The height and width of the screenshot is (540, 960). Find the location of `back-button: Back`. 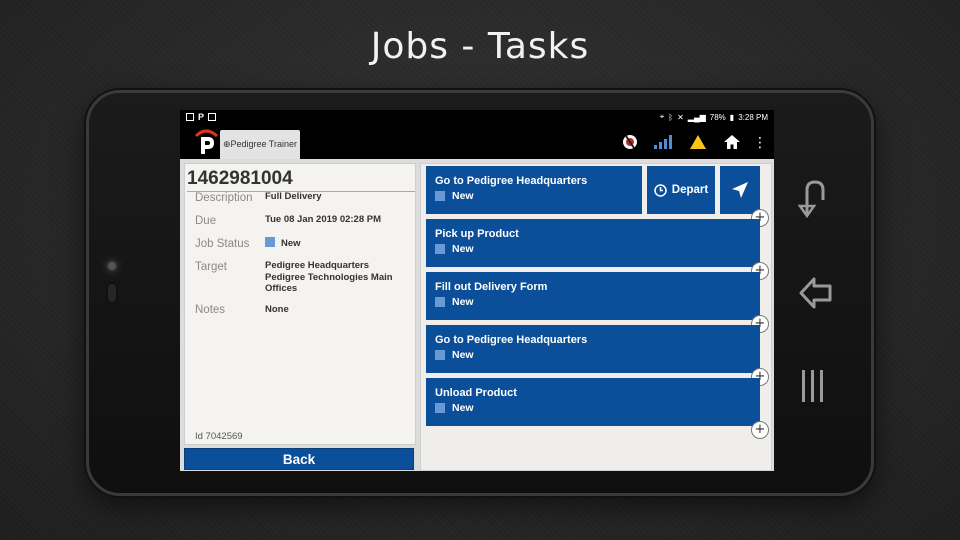

back-button: Back is located at coordinates (299, 459).